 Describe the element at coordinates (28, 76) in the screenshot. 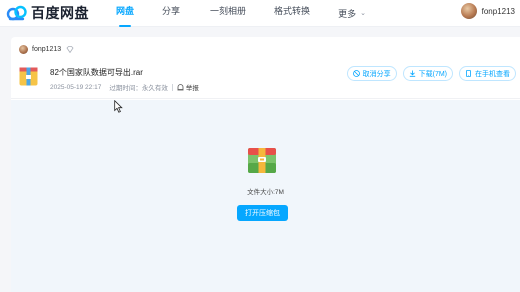

I see `rar-file-icon` at that location.